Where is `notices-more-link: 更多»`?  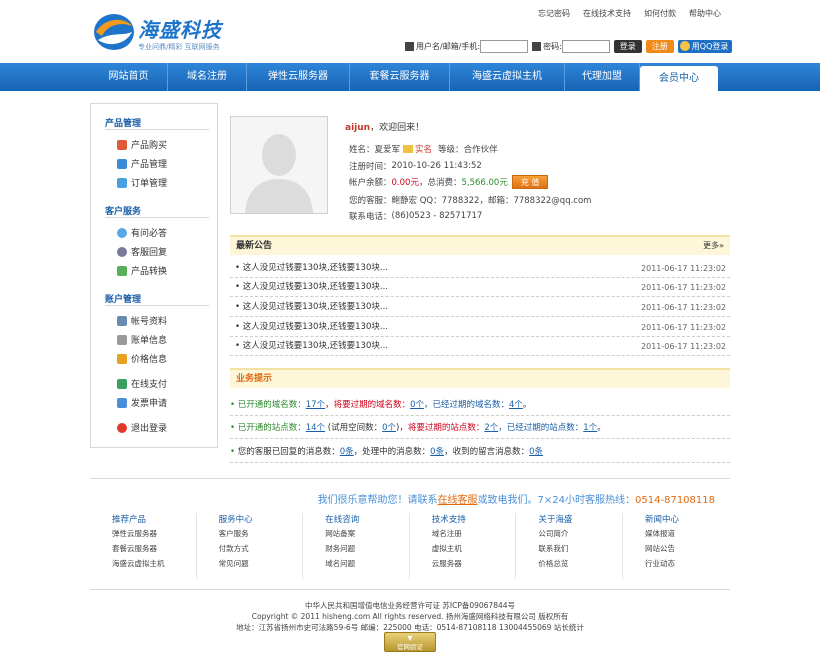
notices-more-link: 更多» is located at coordinates (713, 246).